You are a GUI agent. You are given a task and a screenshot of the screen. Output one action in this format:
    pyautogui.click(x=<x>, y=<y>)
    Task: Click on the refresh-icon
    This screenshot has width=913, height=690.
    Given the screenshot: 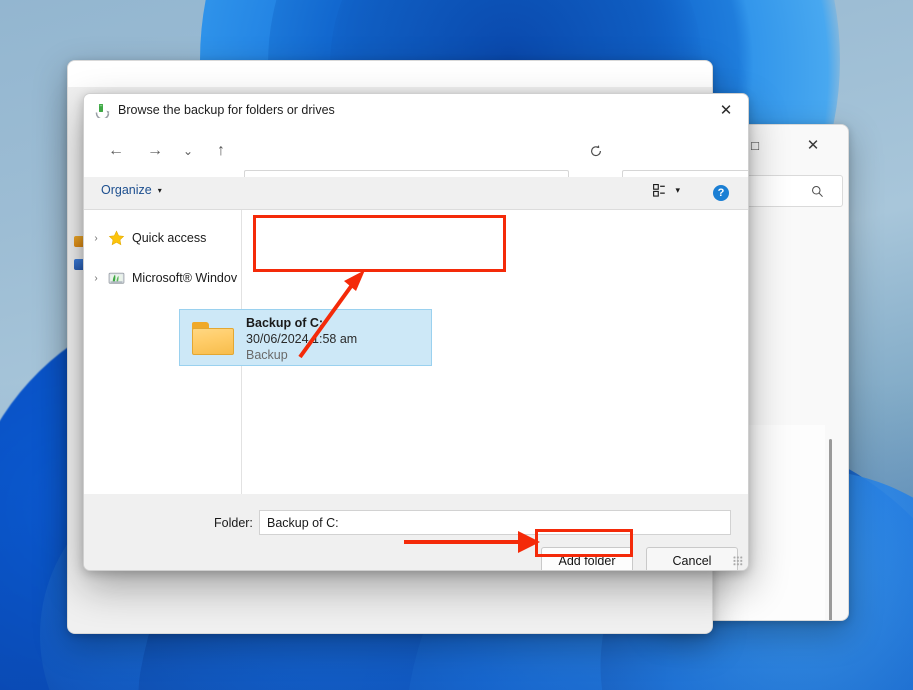 What is the action you would take?
    pyautogui.click(x=596, y=151)
    